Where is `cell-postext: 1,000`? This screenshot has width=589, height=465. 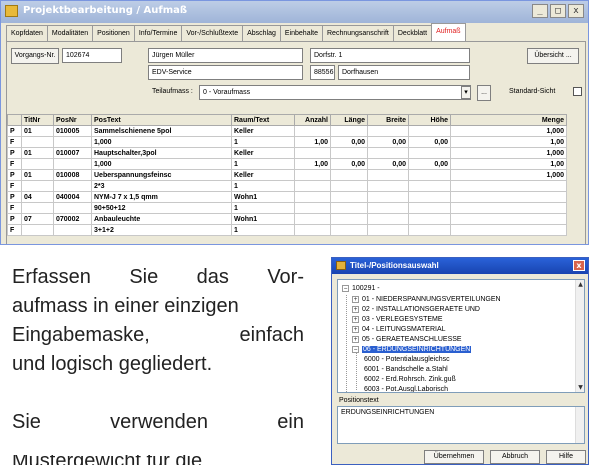 cell-postext: 1,000 is located at coordinates (161, 164).